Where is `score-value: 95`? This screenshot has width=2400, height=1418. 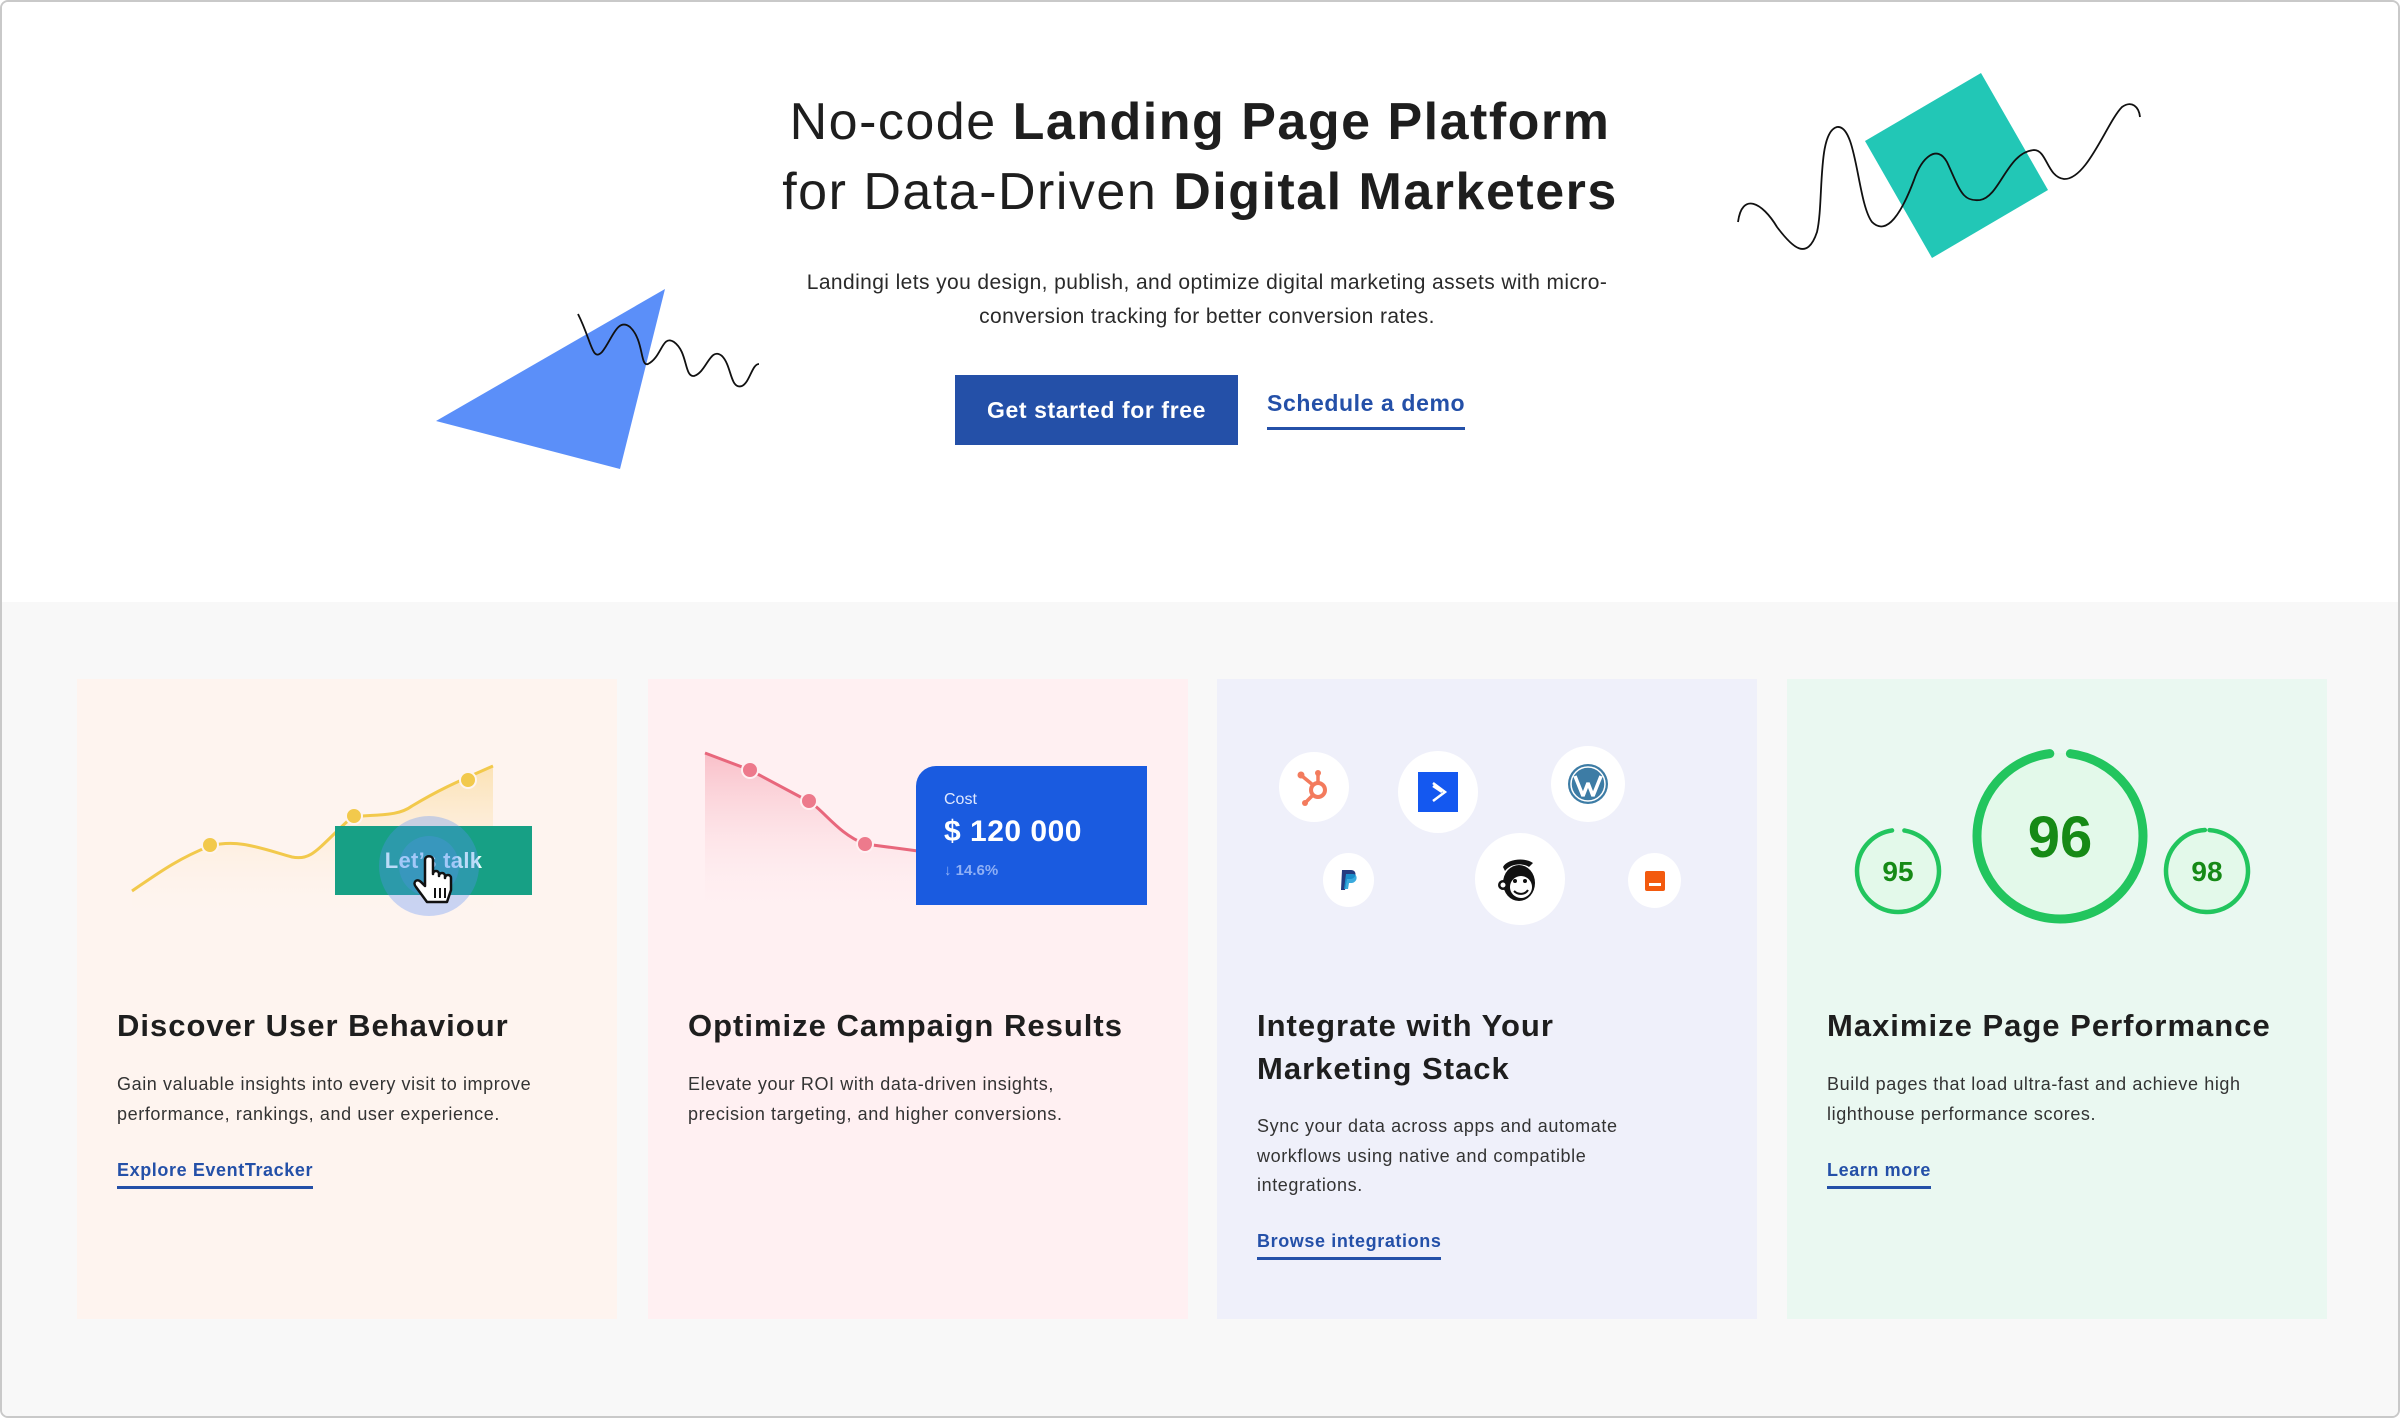 score-value: 95 is located at coordinates (1897, 871).